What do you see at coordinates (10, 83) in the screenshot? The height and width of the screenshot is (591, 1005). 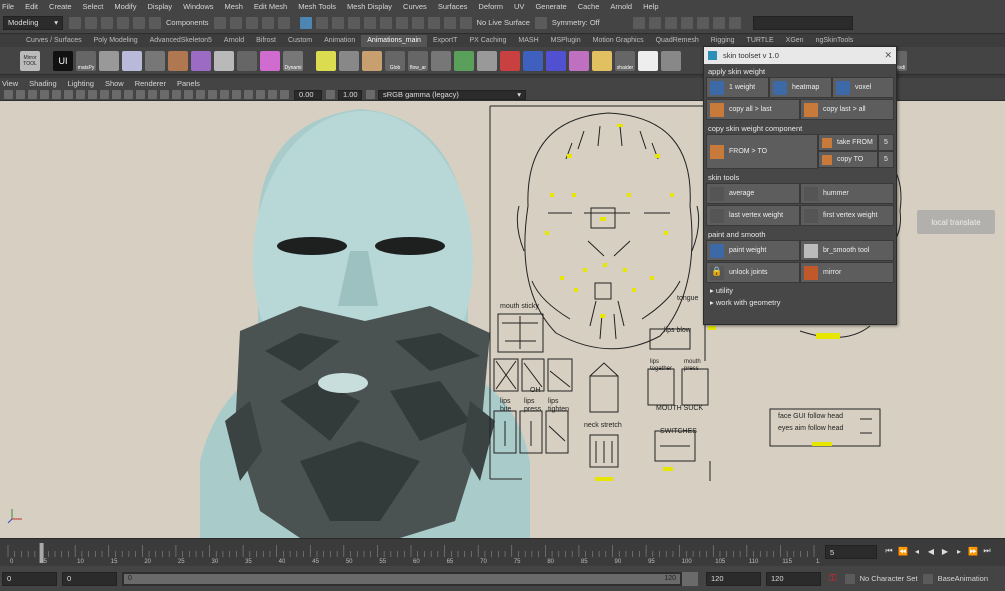 I see `panel-menu-view: View` at bounding box center [10, 83].